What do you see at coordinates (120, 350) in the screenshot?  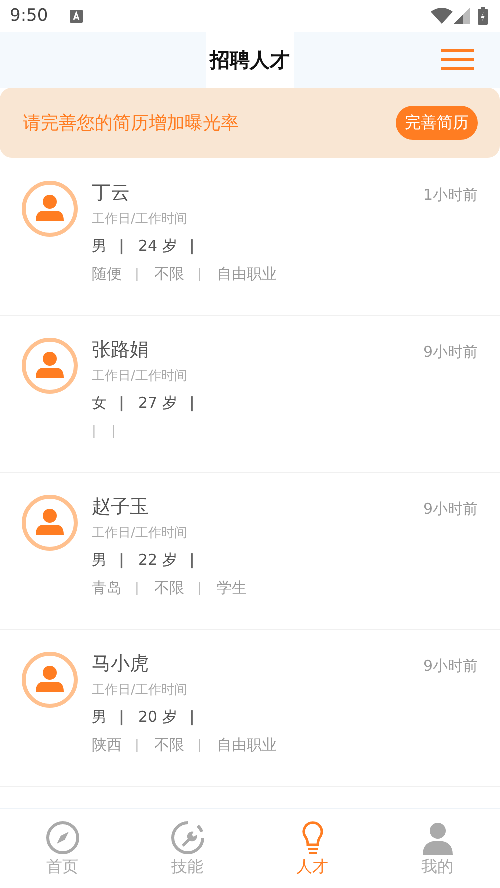 I see `candidate-name: 张路娟` at bounding box center [120, 350].